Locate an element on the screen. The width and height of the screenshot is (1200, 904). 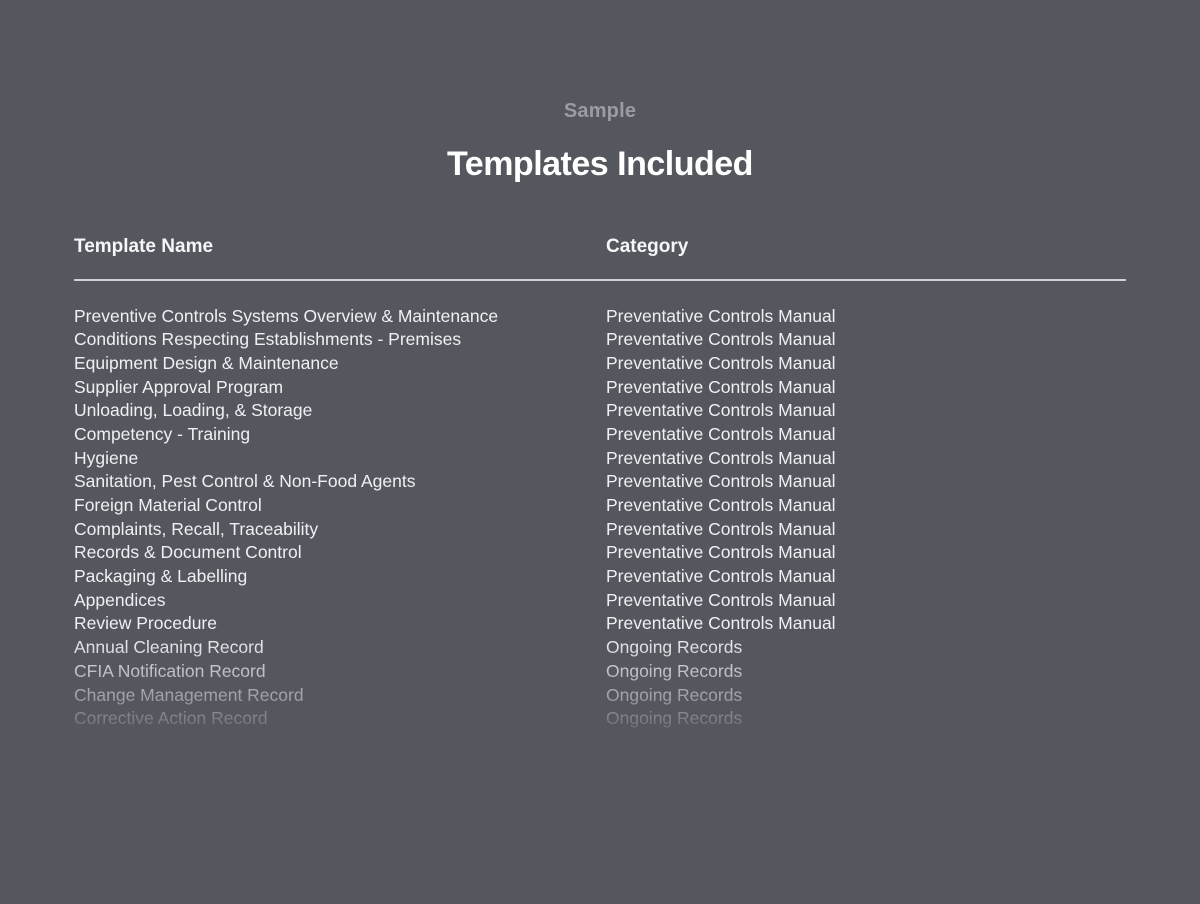
table-row: Hygiene Preventative Controls Manual is located at coordinates (600, 459).